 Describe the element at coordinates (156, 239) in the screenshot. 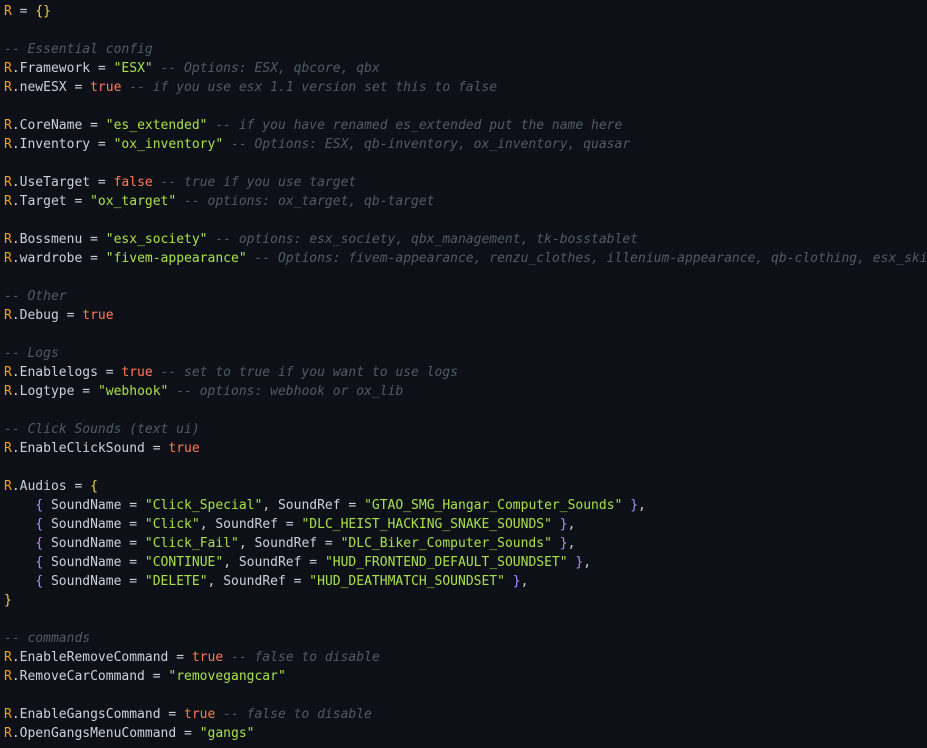

I see `string-token: "esx_society"` at that location.